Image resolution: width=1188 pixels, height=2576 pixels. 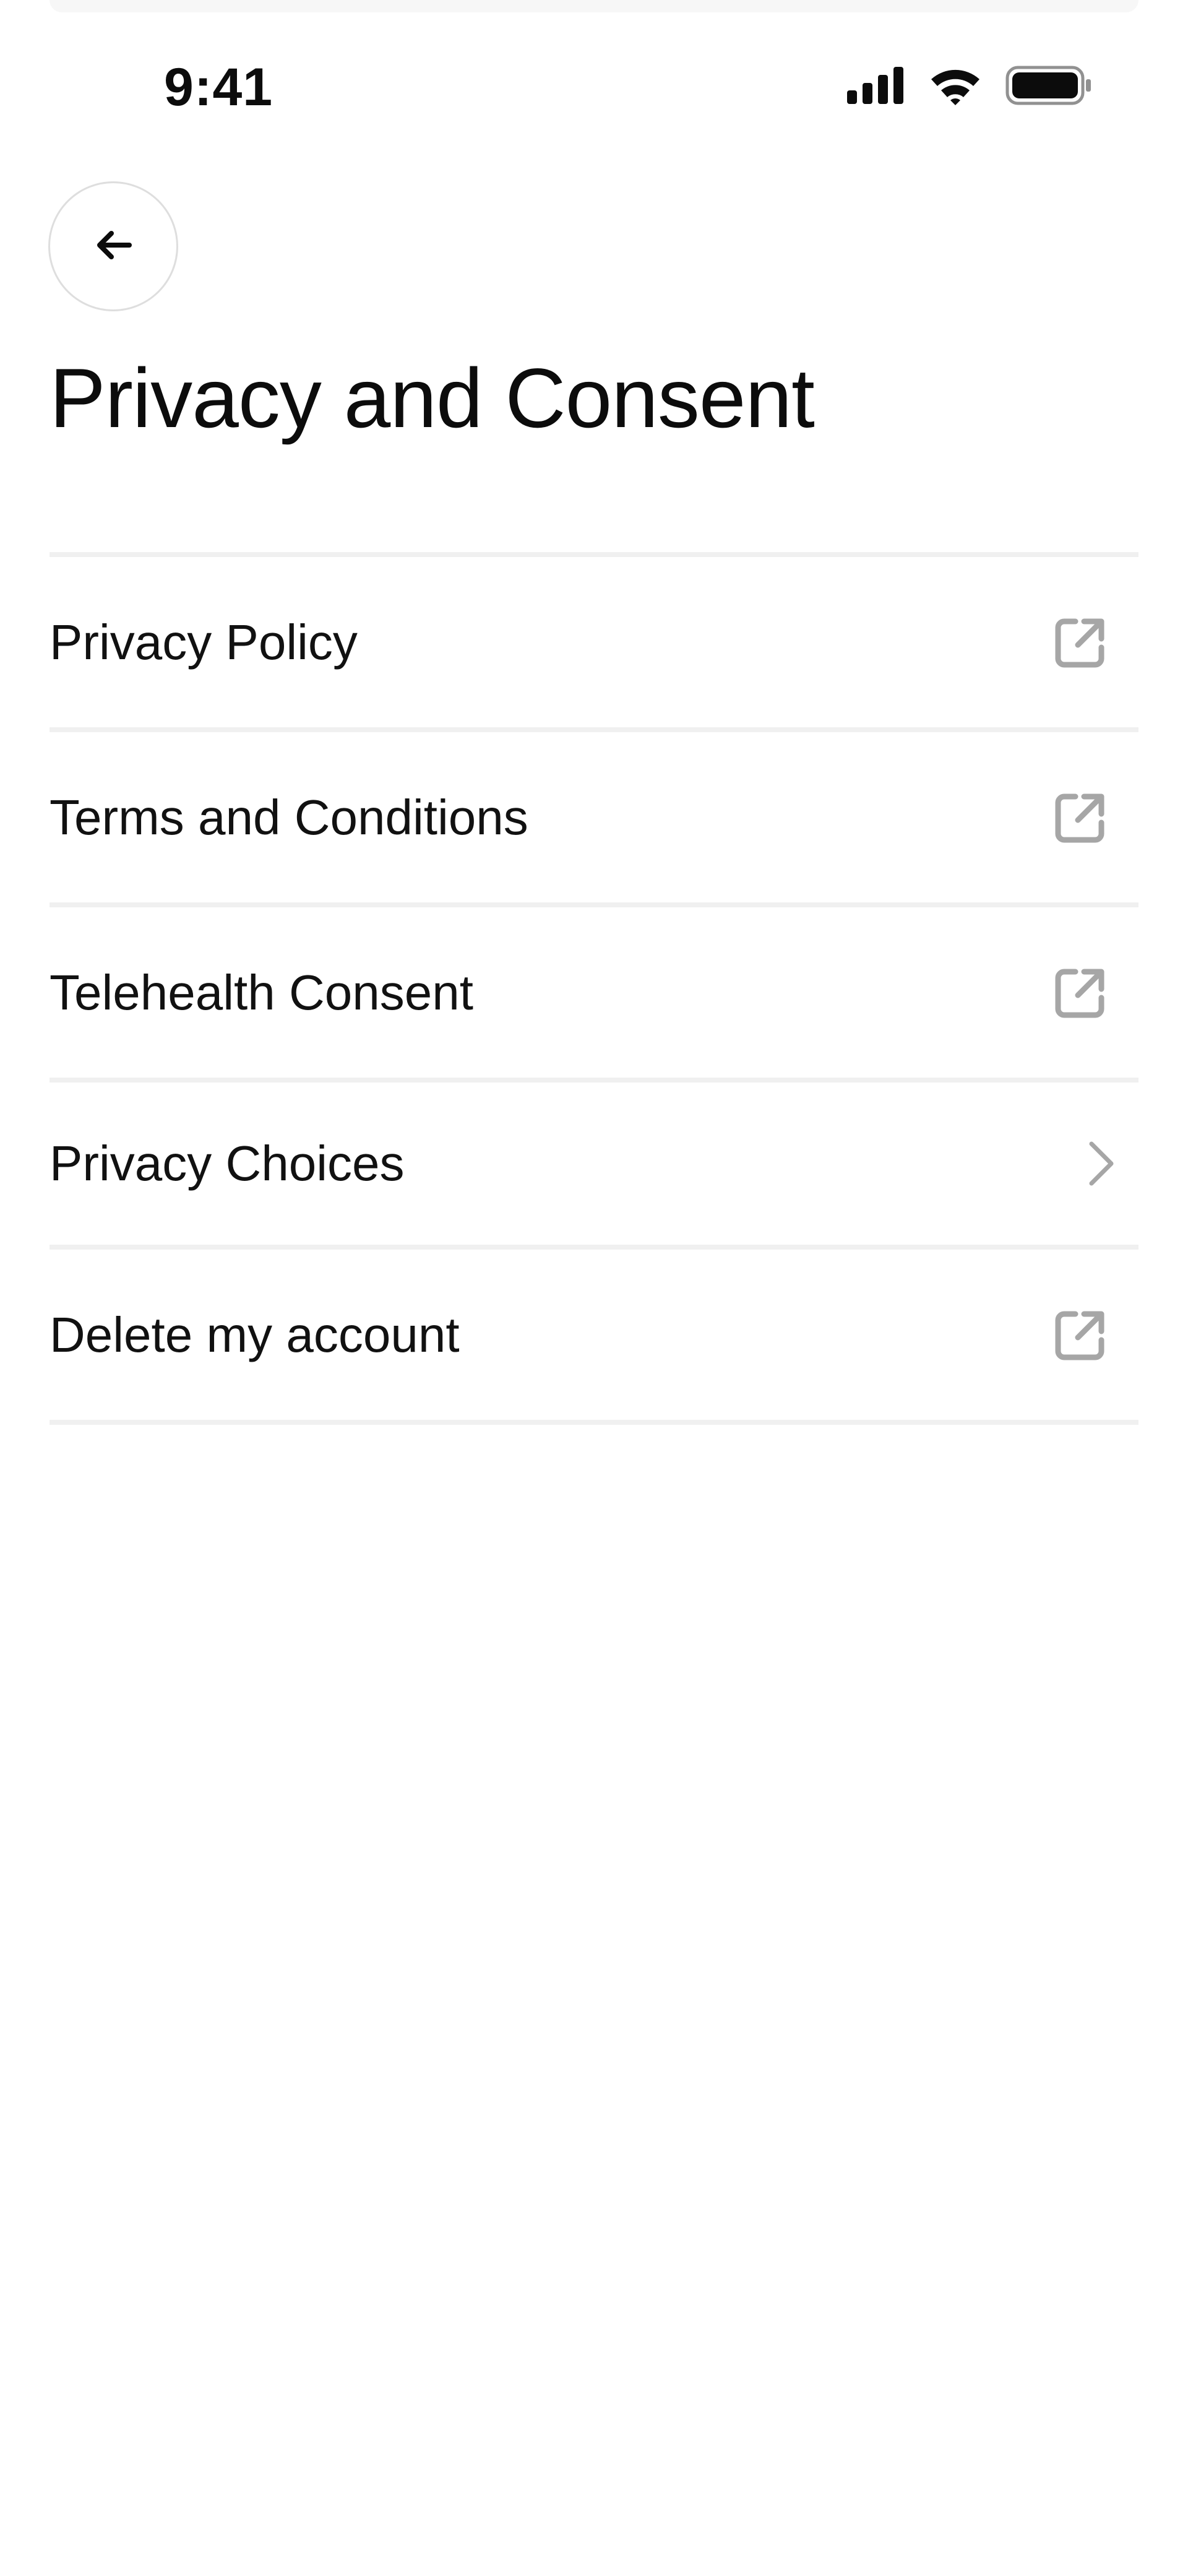 I want to click on back-button, so click(x=113, y=246).